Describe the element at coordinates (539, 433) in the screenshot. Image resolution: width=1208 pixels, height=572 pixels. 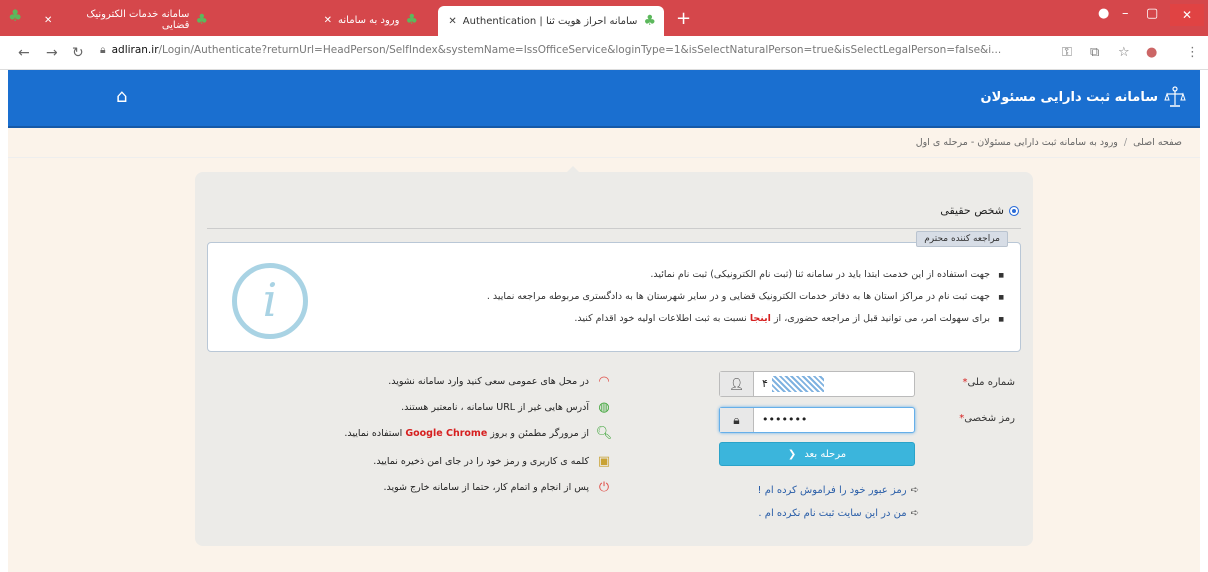
I see `tip-text: از مرورگر مطمئن و بروز` at that location.